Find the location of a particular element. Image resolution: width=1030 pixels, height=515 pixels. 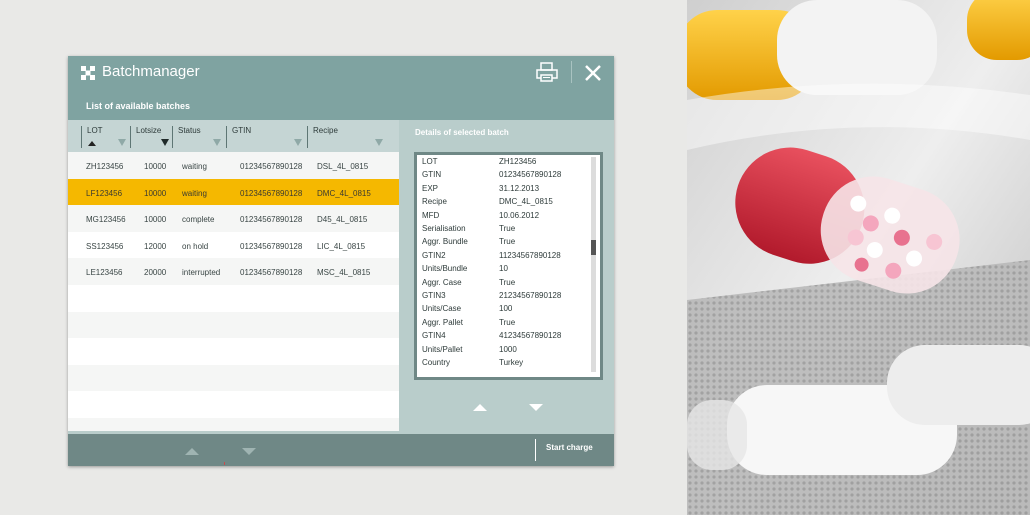

detail-key: GTIN3 is located at coordinates (434, 295).